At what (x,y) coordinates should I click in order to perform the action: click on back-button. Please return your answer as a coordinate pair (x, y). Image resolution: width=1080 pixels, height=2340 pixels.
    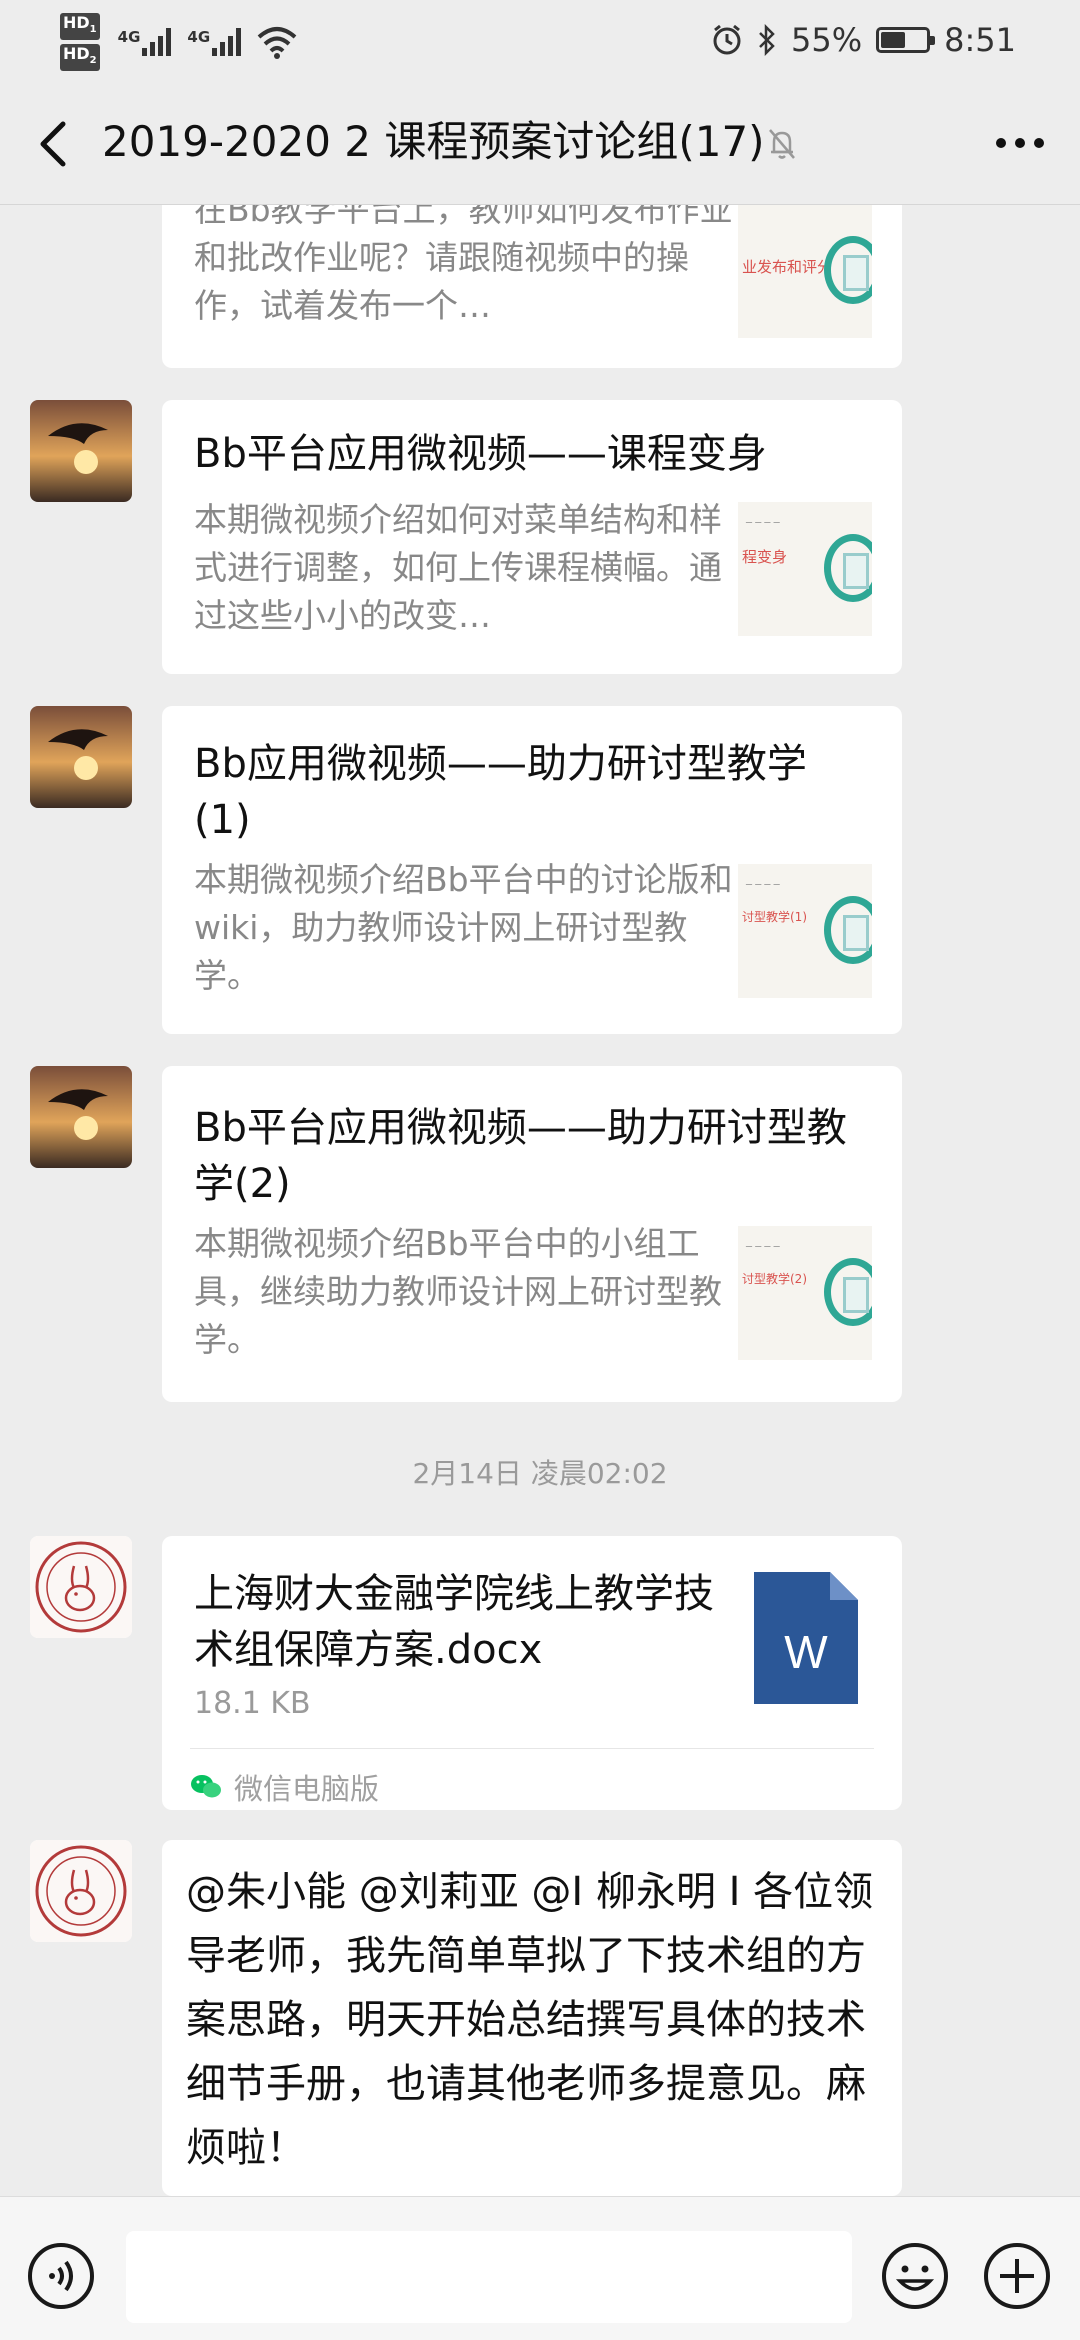
    Looking at the image, I should click on (52, 144).